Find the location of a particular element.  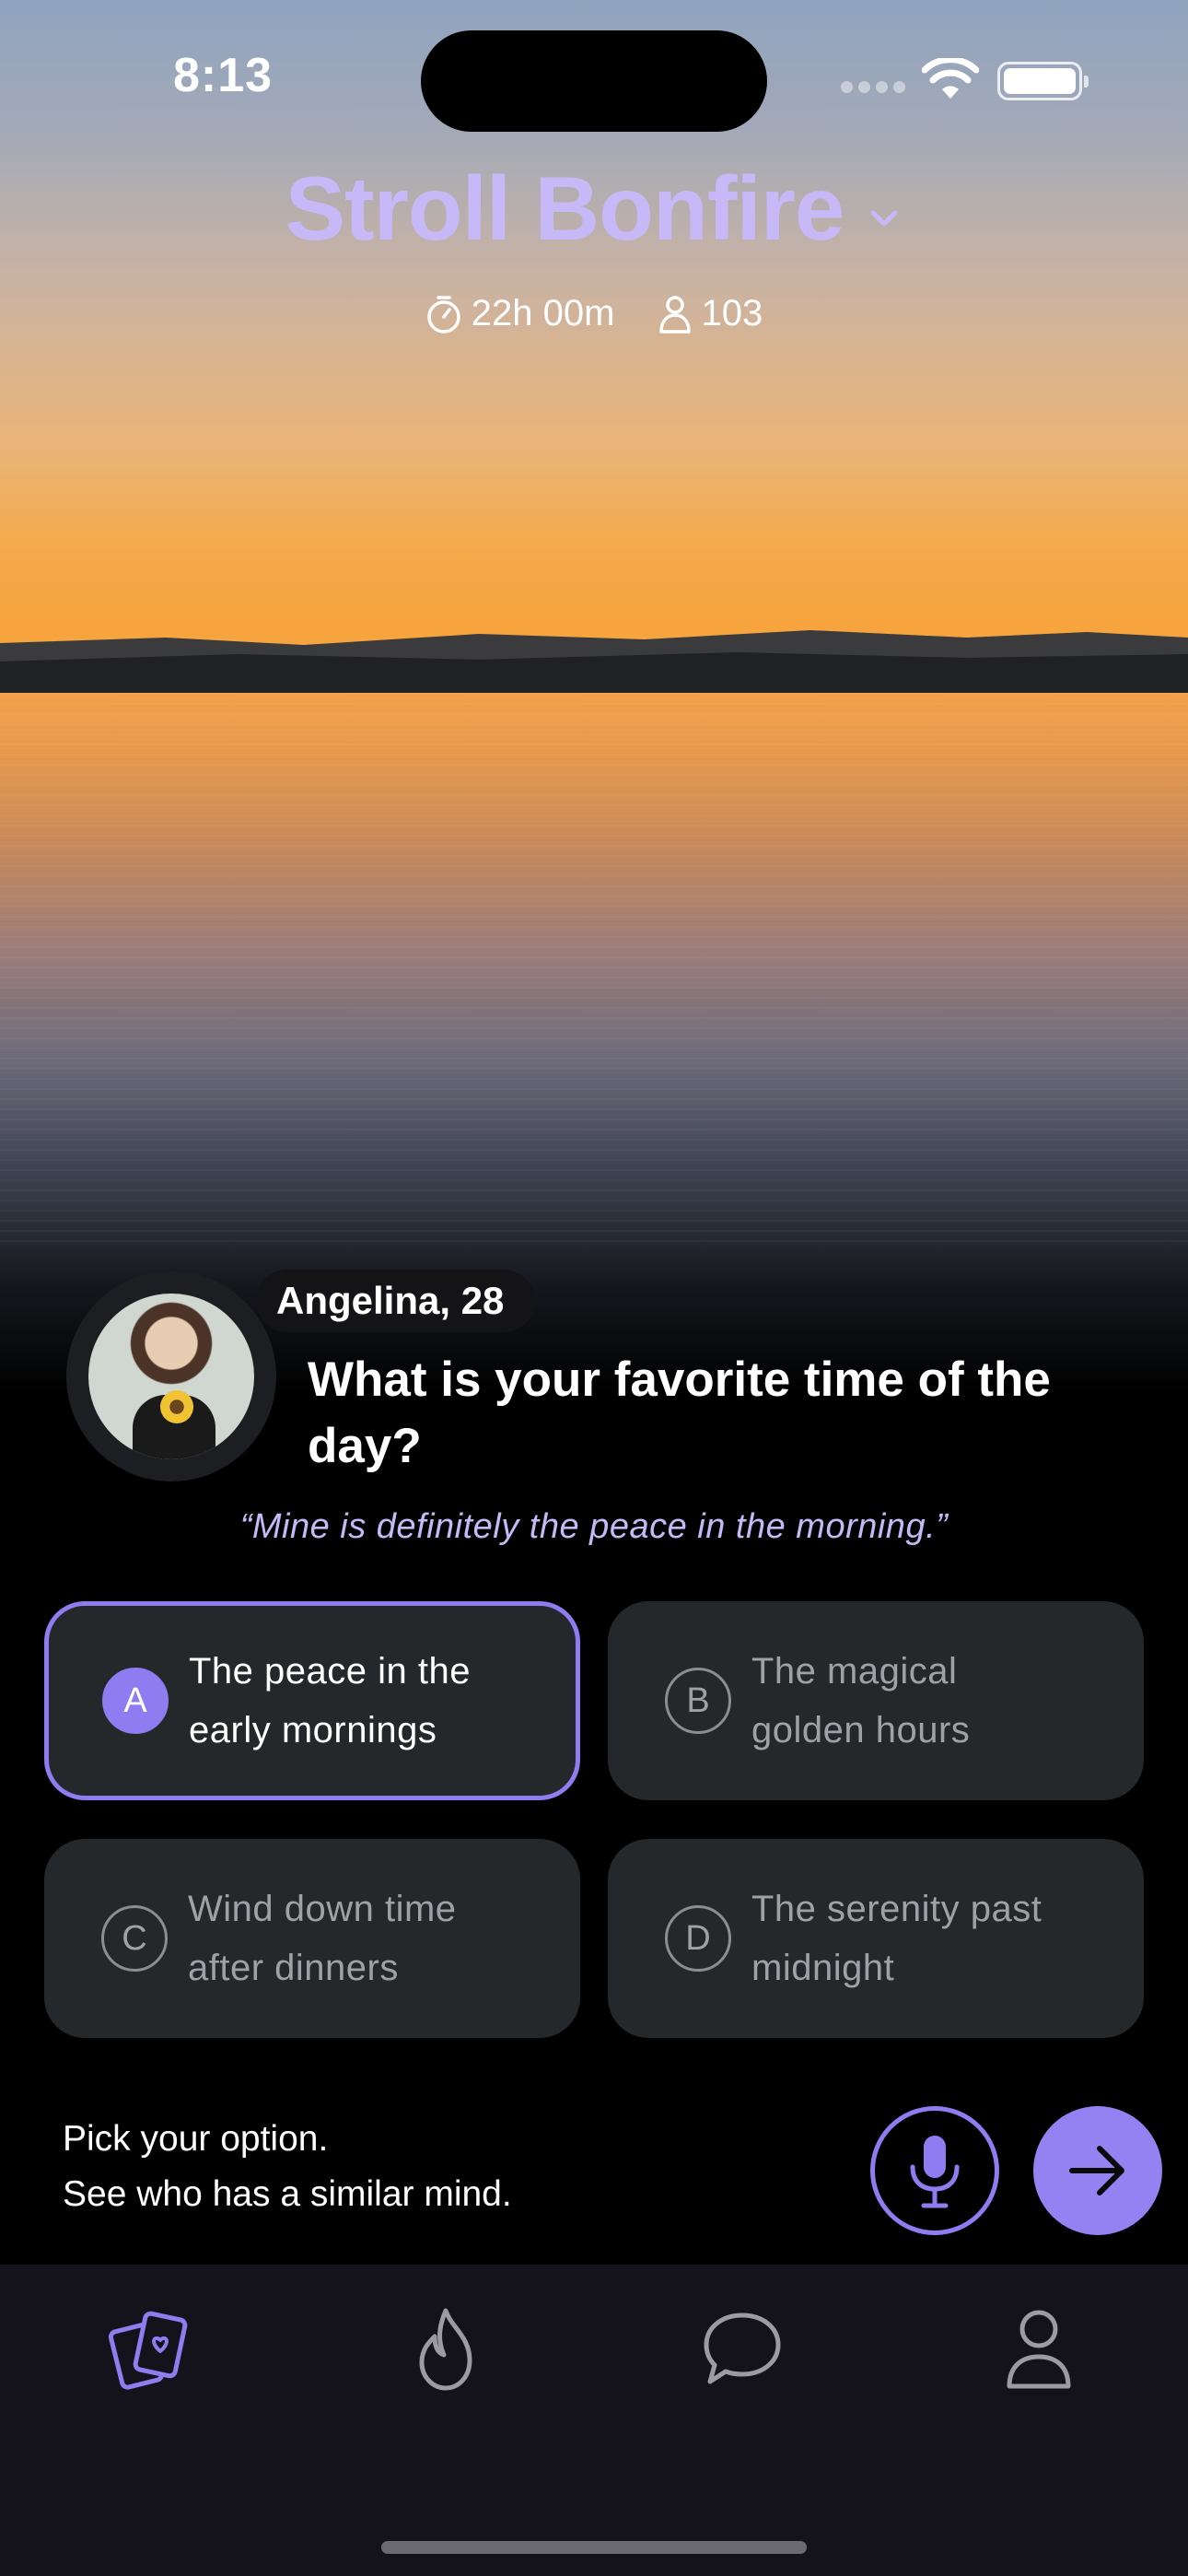

option-text: Wind down time after dinners is located at coordinates (322, 1938).